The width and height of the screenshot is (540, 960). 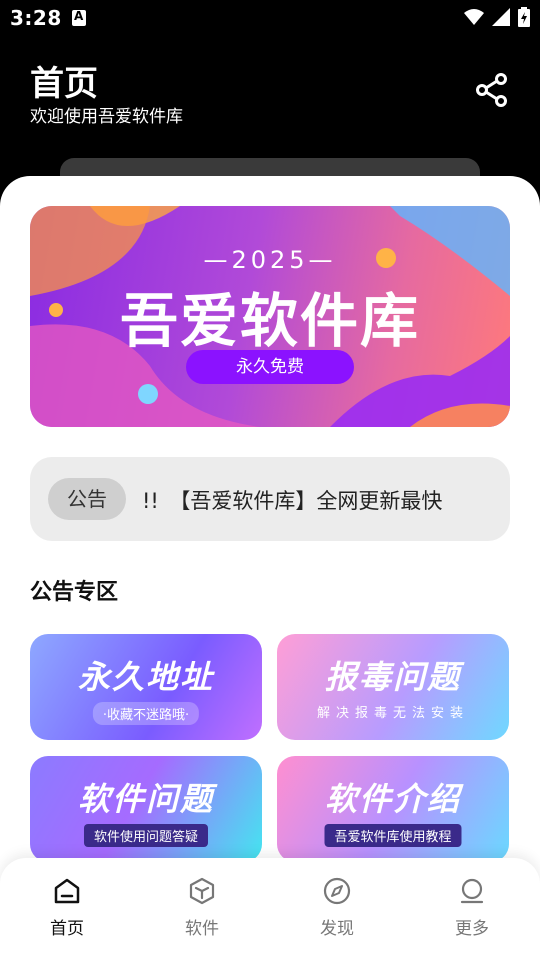 What do you see at coordinates (74, 592) in the screenshot?
I see `section-title: 公告专区` at bounding box center [74, 592].